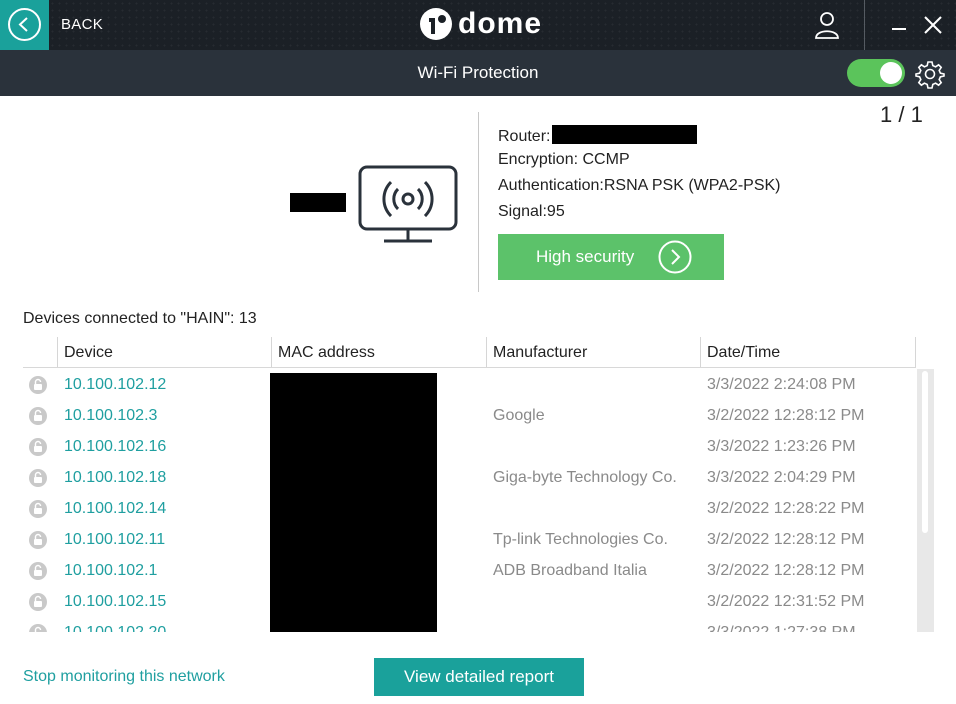  What do you see at coordinates (930, 74) in the screenshot?
I see `gear-icon` at bounding box center [930, 74].